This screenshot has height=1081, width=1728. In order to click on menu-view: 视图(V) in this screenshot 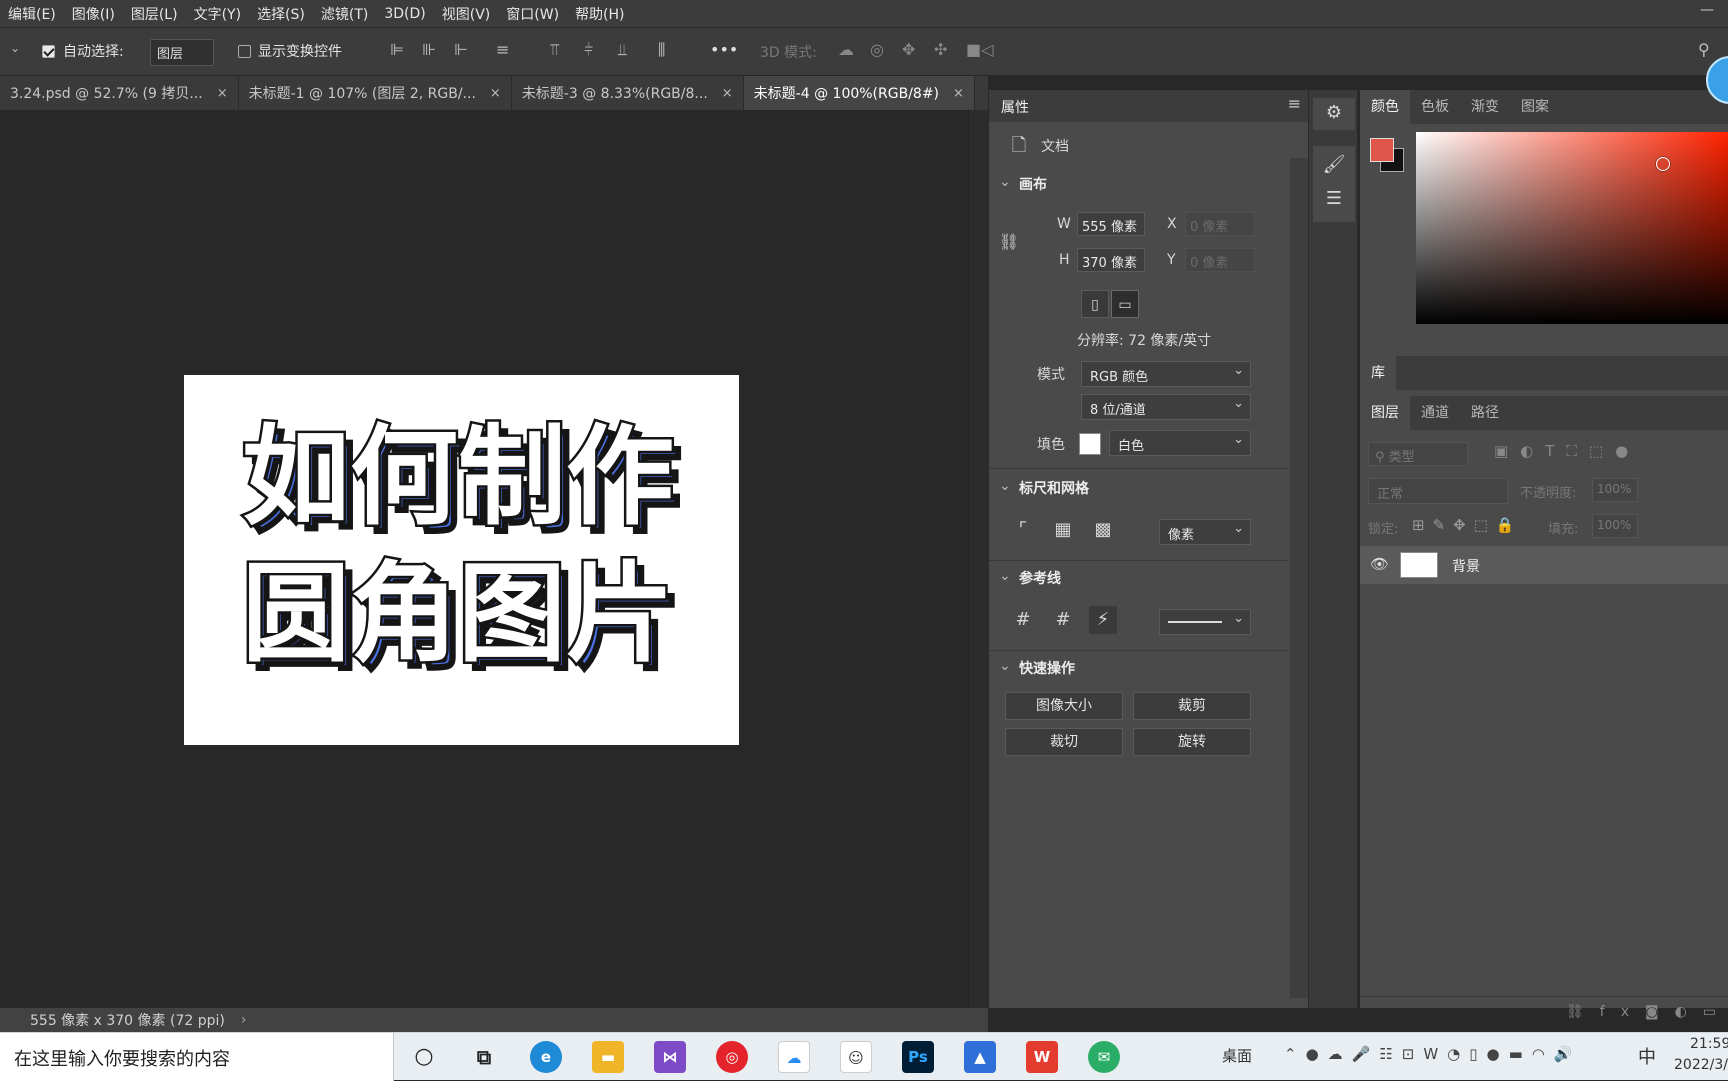, I will do `click(466, 14)`.